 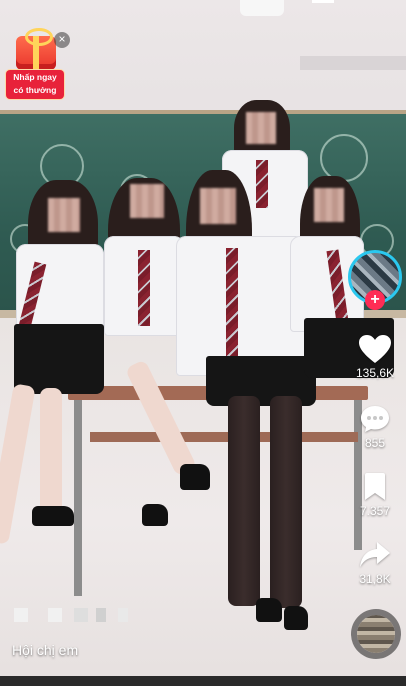 What do you see at coordinates (373, 278) in the screenshot?
I see `creator-avatar: +` at bounding box center [373, 278].